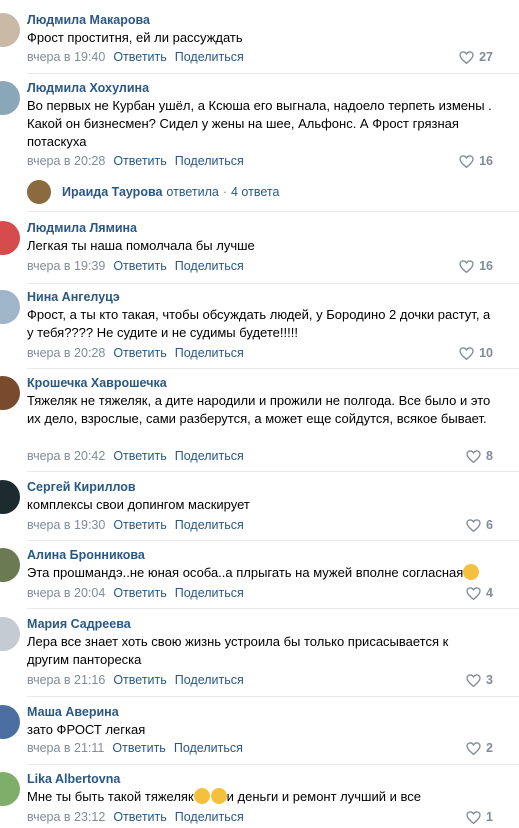 The height and width of the screenshot is (828, 519). I want to click on comment-author: Людмила Лямина, so click(82, 228).